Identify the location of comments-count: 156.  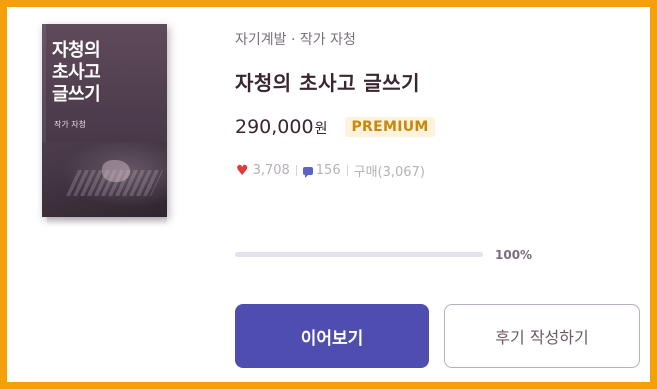
(328, 170).